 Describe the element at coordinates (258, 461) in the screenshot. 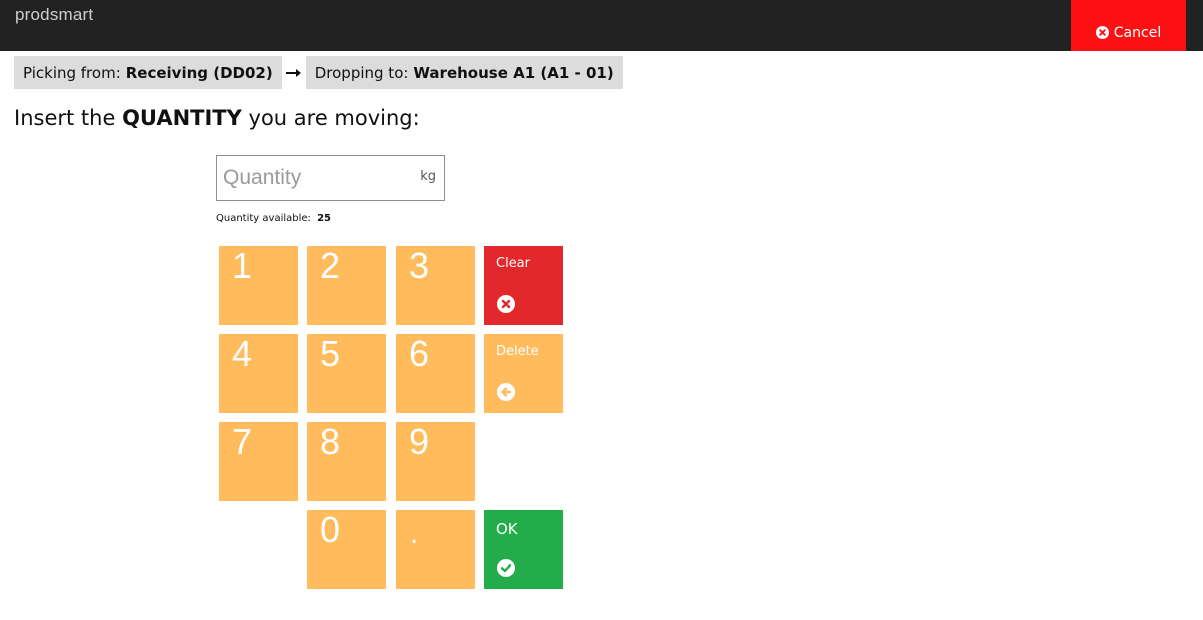

I see `key-7: 7` at that location.